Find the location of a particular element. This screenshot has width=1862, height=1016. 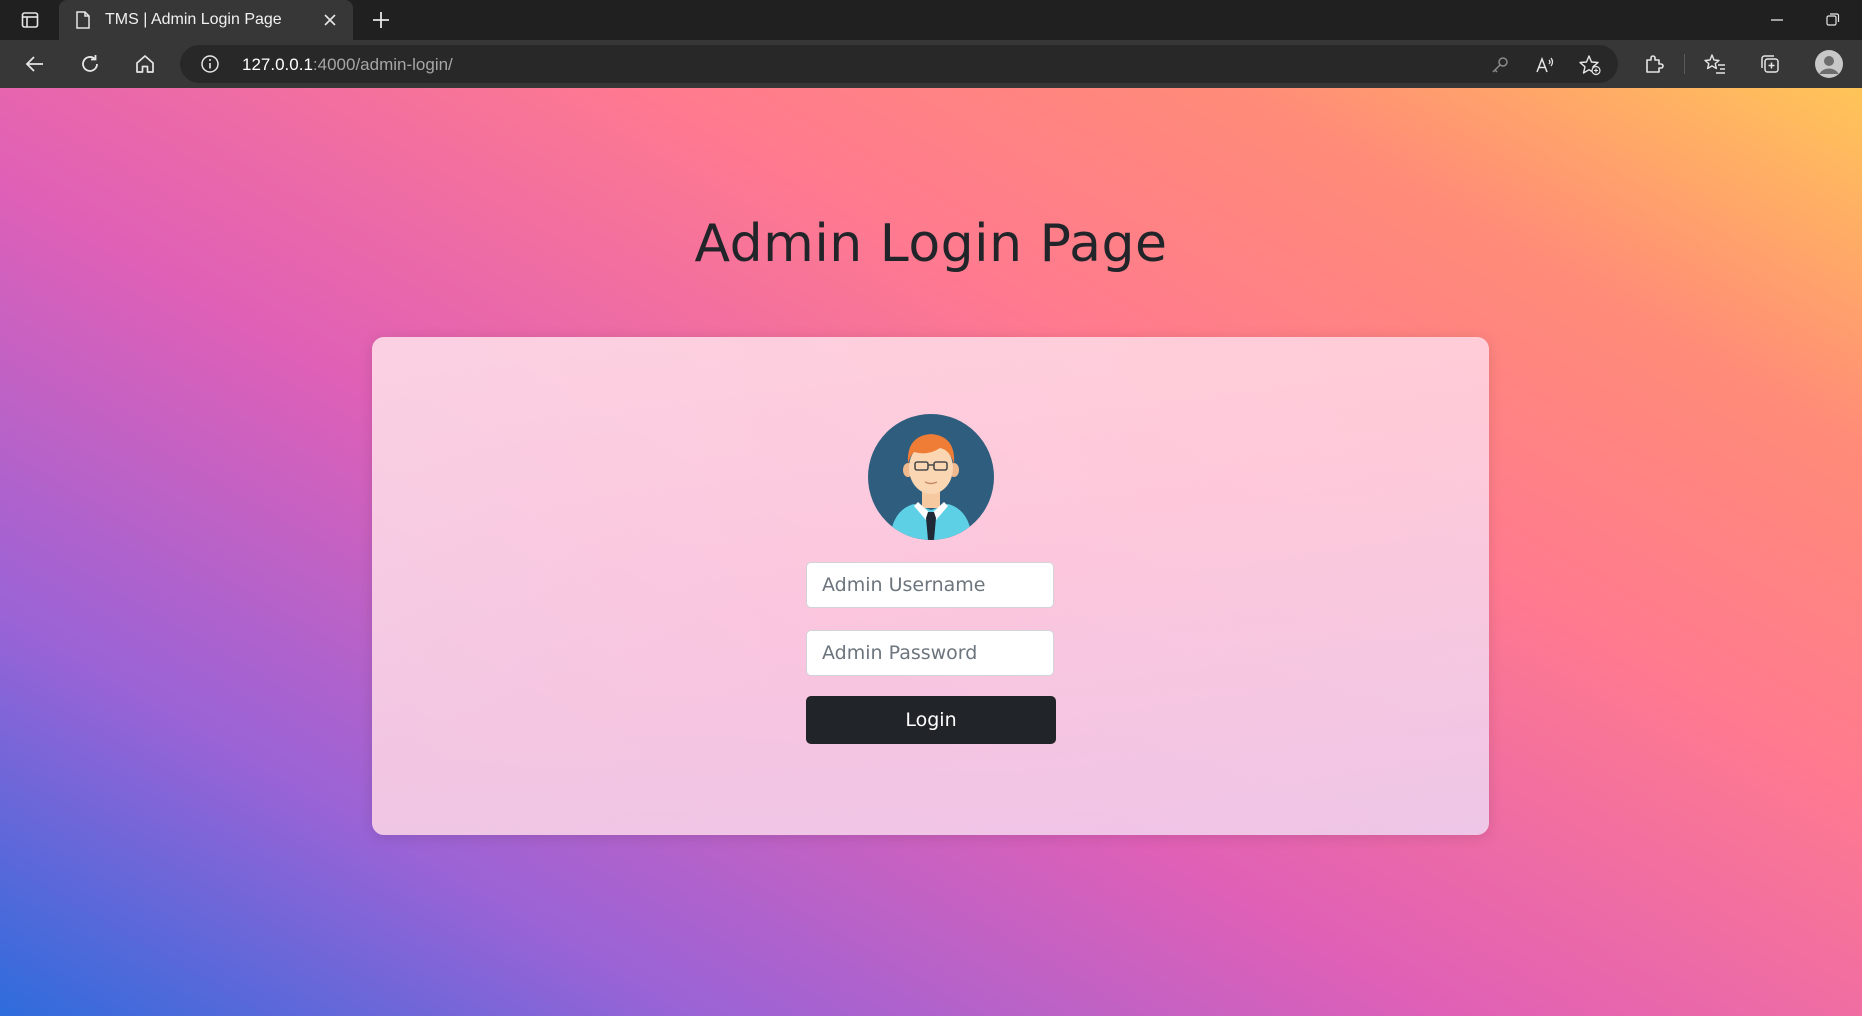

refresh-icon is located at coordinates (90, 64).